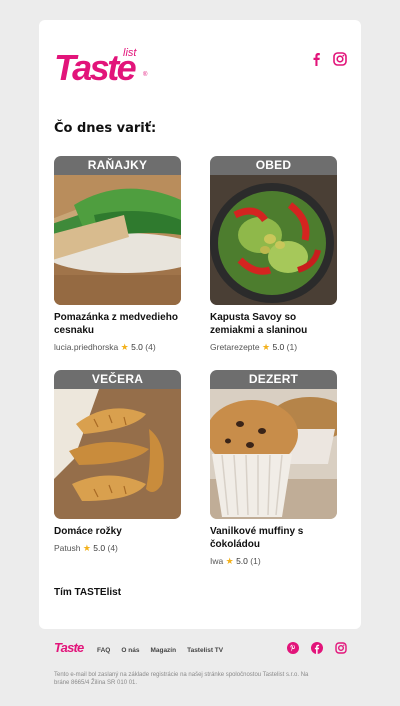 This screenshot has height=706, width=400. Describe the element at coordinates (293, 650) in the screenshot. I see `pinterest-icon` at that location.